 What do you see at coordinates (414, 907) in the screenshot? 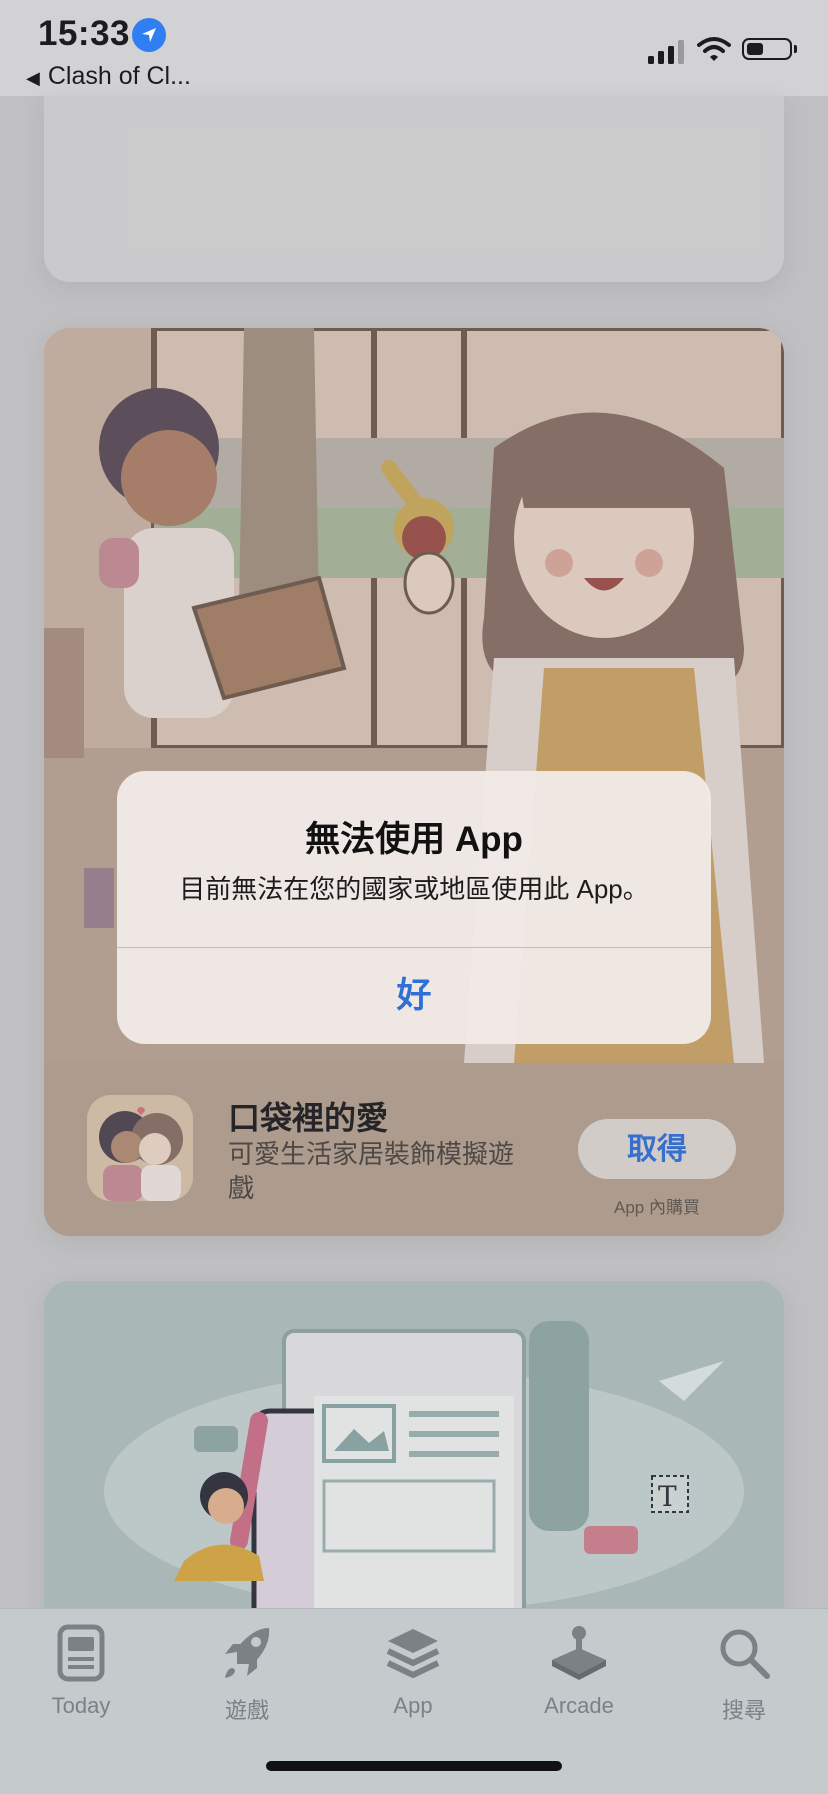
I see `alert-dialog: 無法使用 App 目前無法在您的國家或地區使用此 App。 好` at bounding box center [414, 907].